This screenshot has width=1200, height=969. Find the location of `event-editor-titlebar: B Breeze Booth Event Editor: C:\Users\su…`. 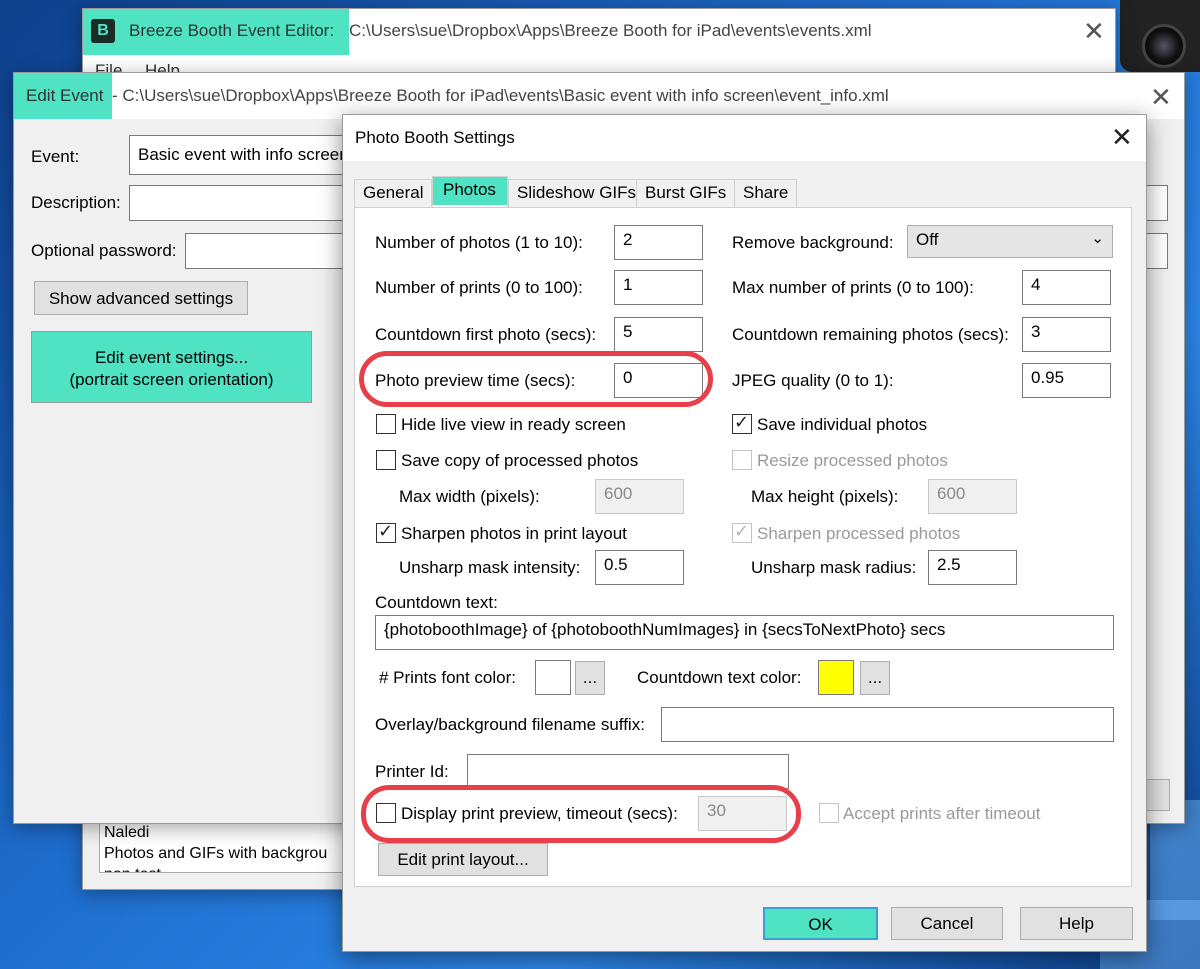

event-editor-titlebar: B Breeze Booth Event Editor: C:\Users\su… is located at coordinates (599, 32).